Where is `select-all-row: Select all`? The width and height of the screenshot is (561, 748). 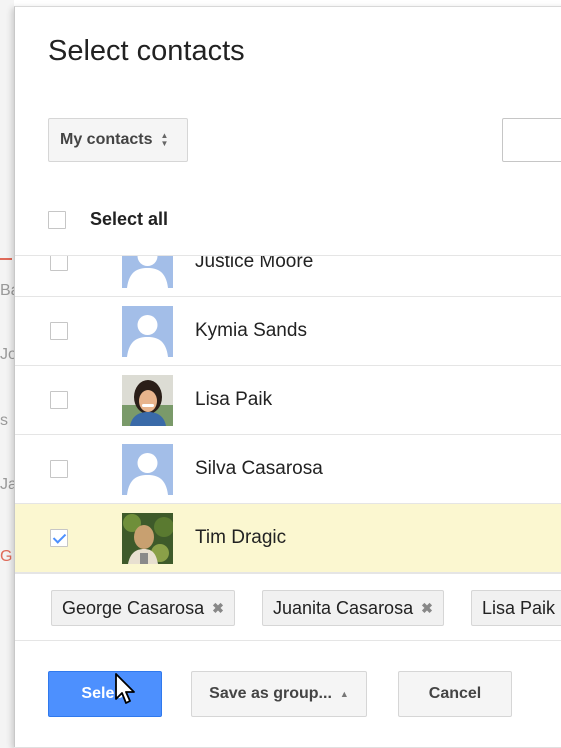
select-all-row: Select all is located at coordinates (108, 219).